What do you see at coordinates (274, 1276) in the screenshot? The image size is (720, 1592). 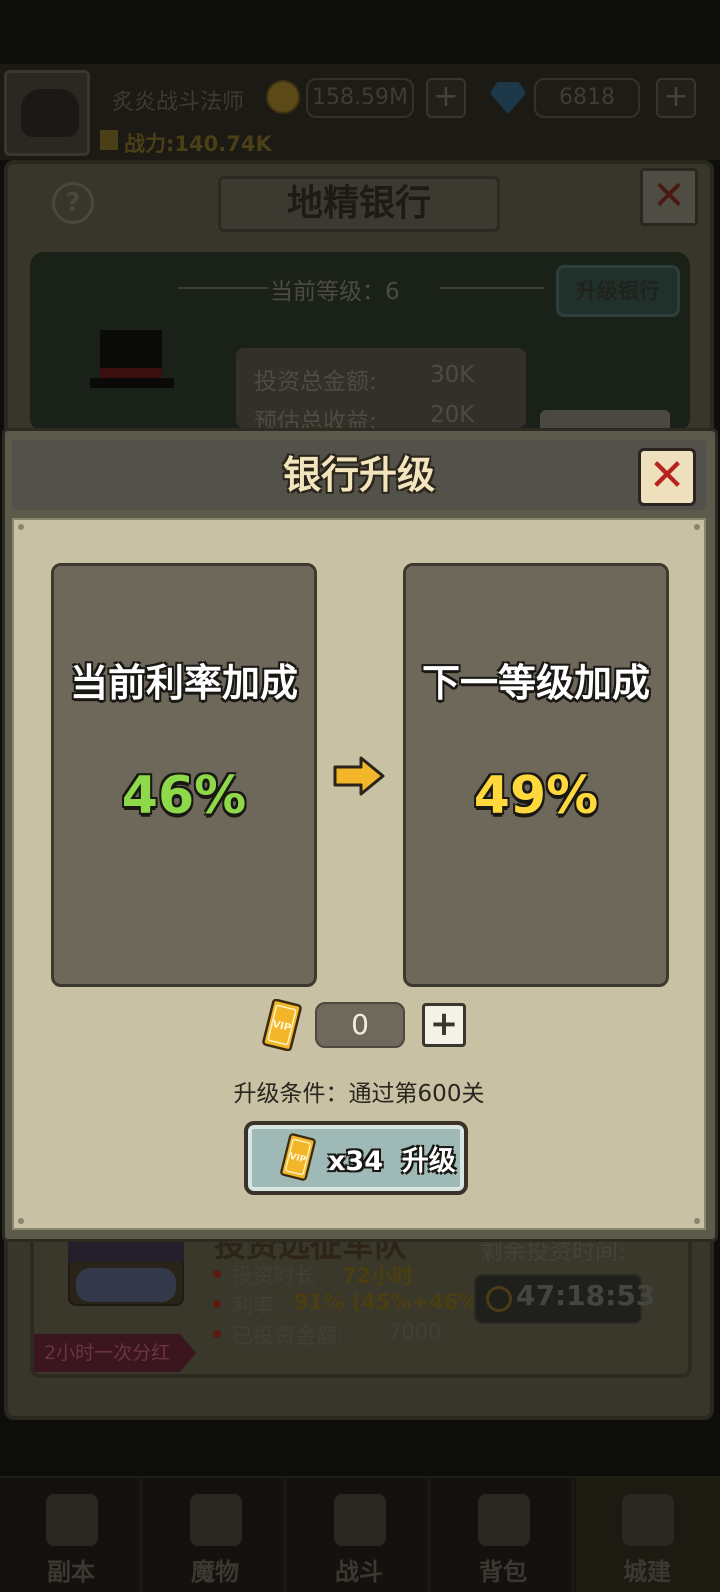 I see `duration-label: 投资时长` at bounding box center [274, 1276].